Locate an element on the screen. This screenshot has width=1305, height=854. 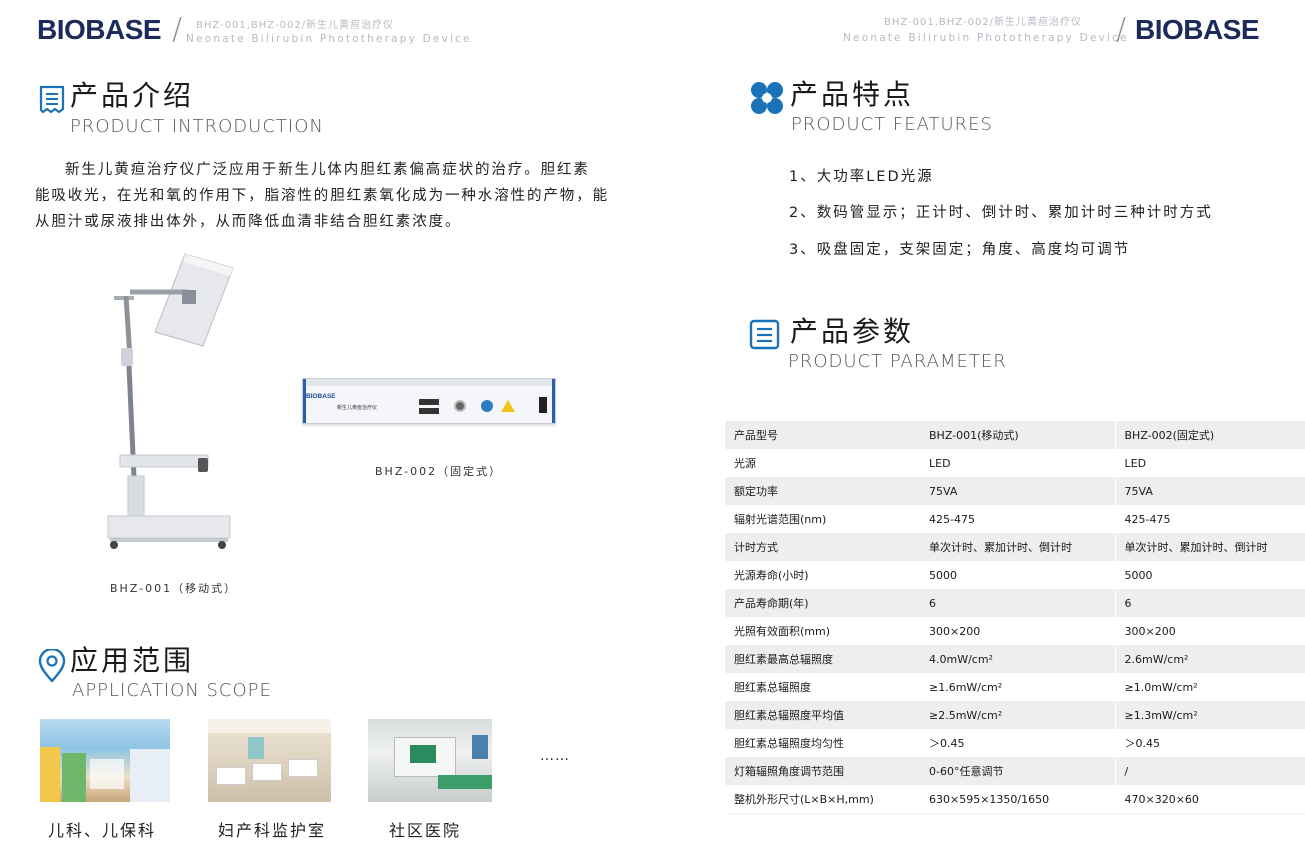
table-row: 产品型号 BHZ-001(移动式) BHZ-002(固定式) is located at coordinates (1015, 435).